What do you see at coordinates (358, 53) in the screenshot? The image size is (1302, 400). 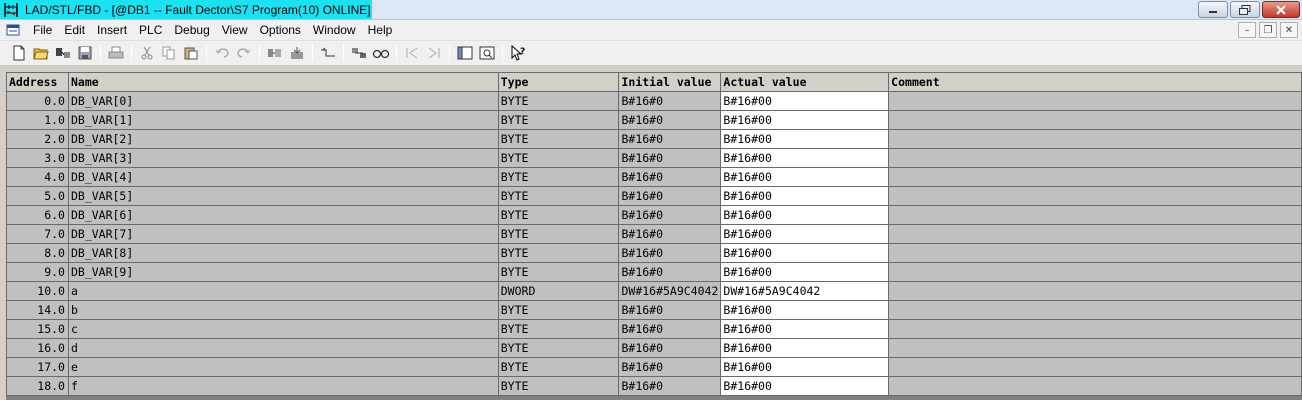 I see `compare-button` at bounding box center [358, 53].